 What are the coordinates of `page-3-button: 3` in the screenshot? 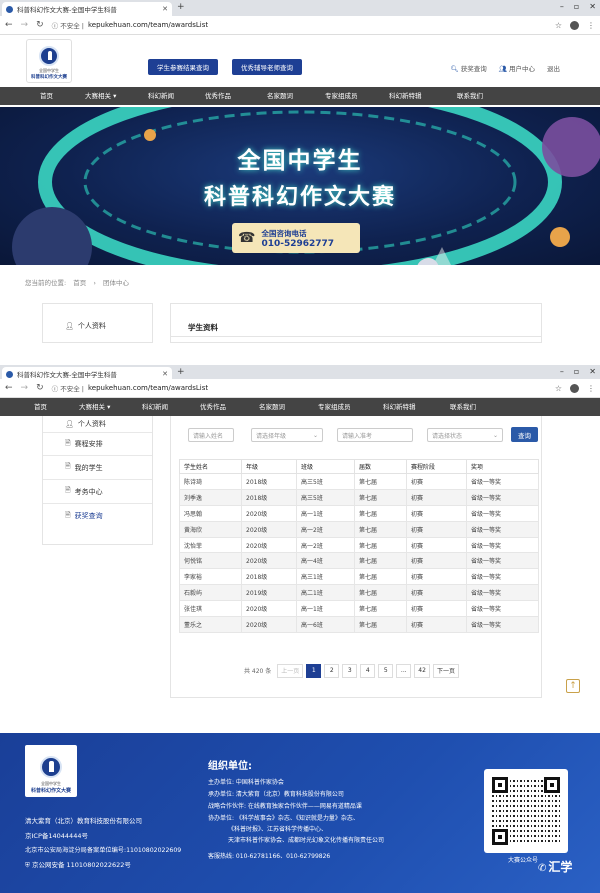 It's located at (350, 670).